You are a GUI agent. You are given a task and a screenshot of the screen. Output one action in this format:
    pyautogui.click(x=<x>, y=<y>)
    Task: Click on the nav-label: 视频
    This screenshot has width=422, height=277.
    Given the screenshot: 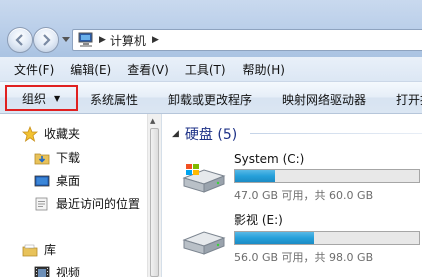 What is the action you would take?
    pyautogui.click(x=68, y=271)
    